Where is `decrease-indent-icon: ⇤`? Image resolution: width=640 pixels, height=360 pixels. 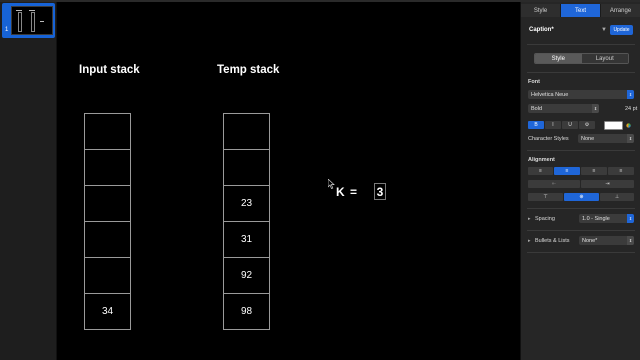
decrease-indent-icon: ⇤ is located at coordinates (554, 184).